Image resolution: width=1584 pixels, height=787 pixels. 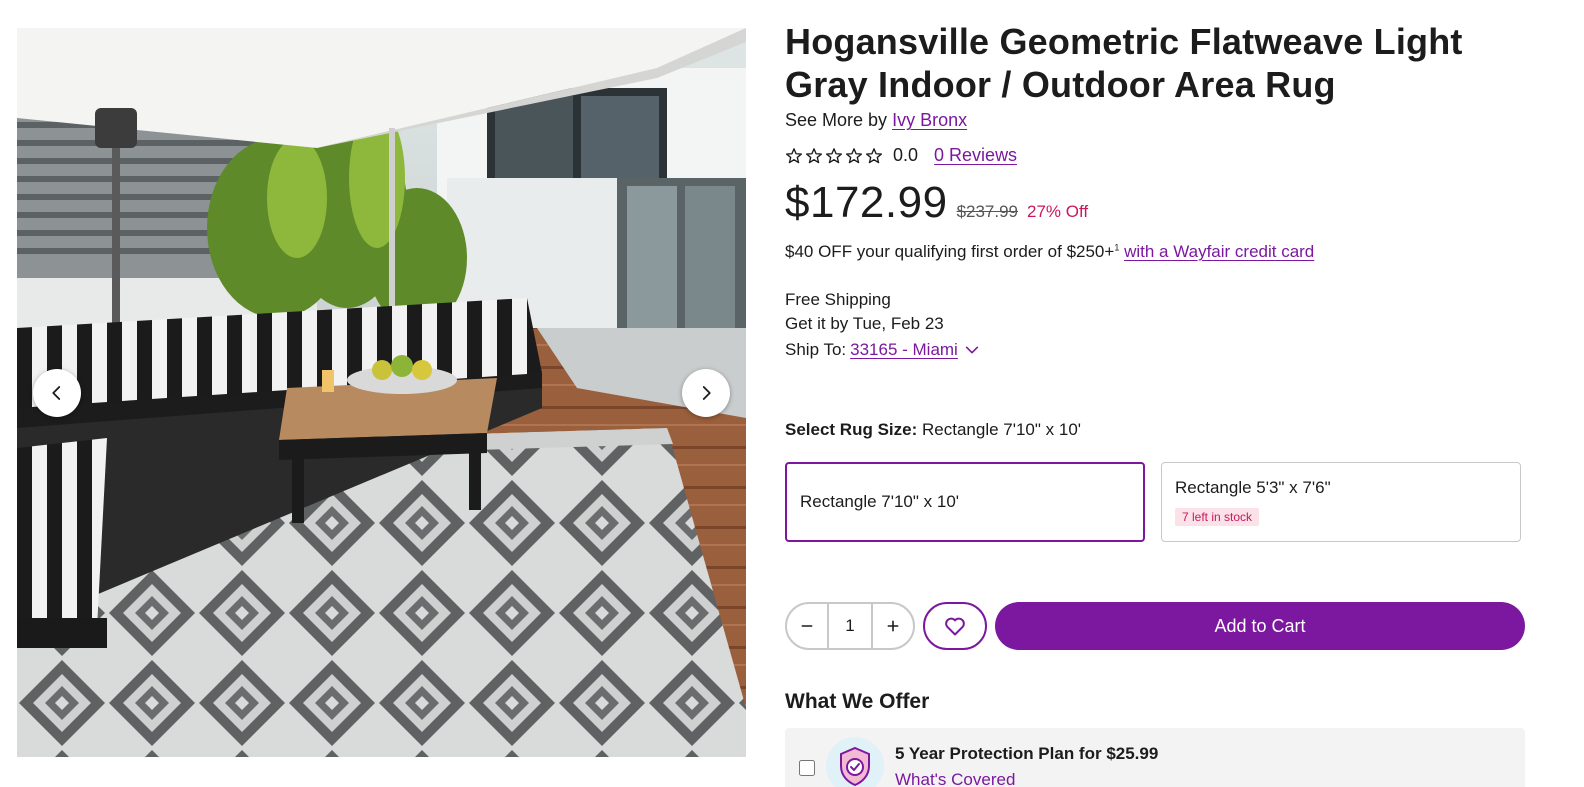 I want to click on shield-check-icon, so click(x=855, y=761).